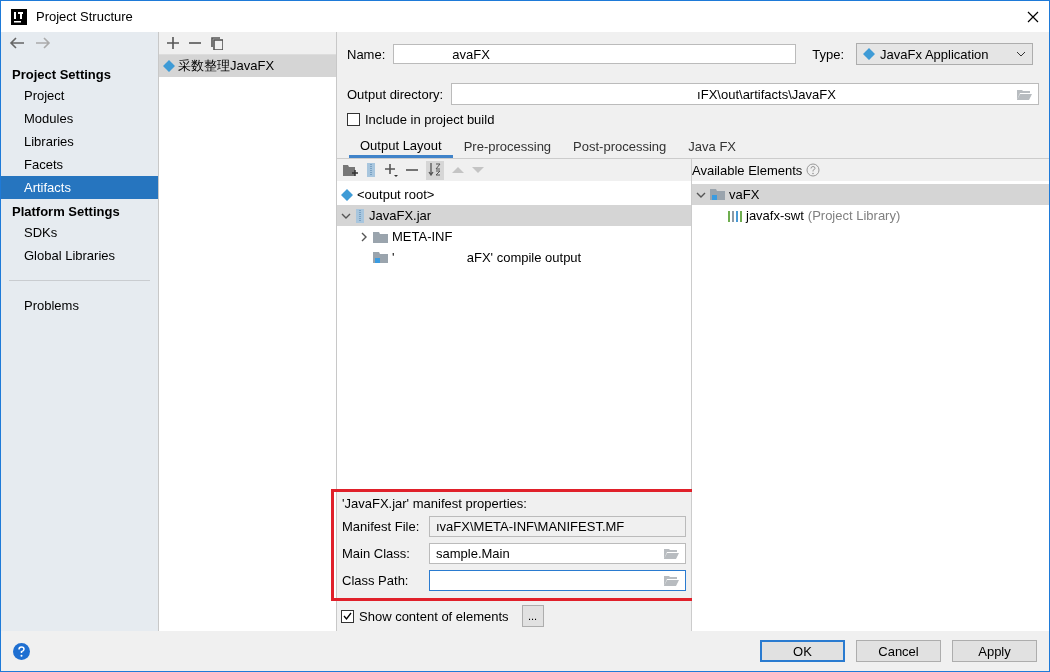  I want to click on sidebar-item: SDKs, so click(79, 232).